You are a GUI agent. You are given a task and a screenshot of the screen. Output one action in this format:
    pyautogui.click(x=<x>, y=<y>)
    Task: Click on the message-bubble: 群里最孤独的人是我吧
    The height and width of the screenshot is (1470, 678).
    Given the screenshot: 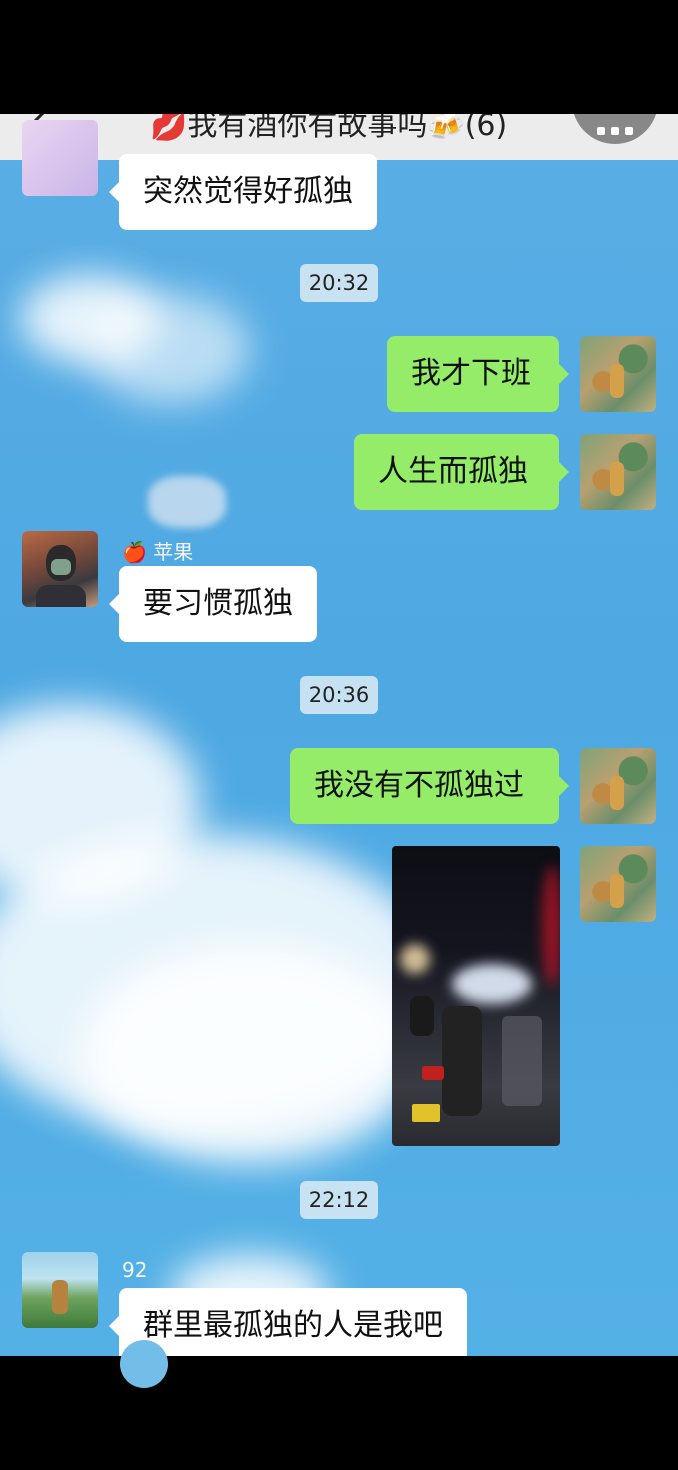 What is the action you would take?
    pyautogui.click(x=288, y=1322)
    